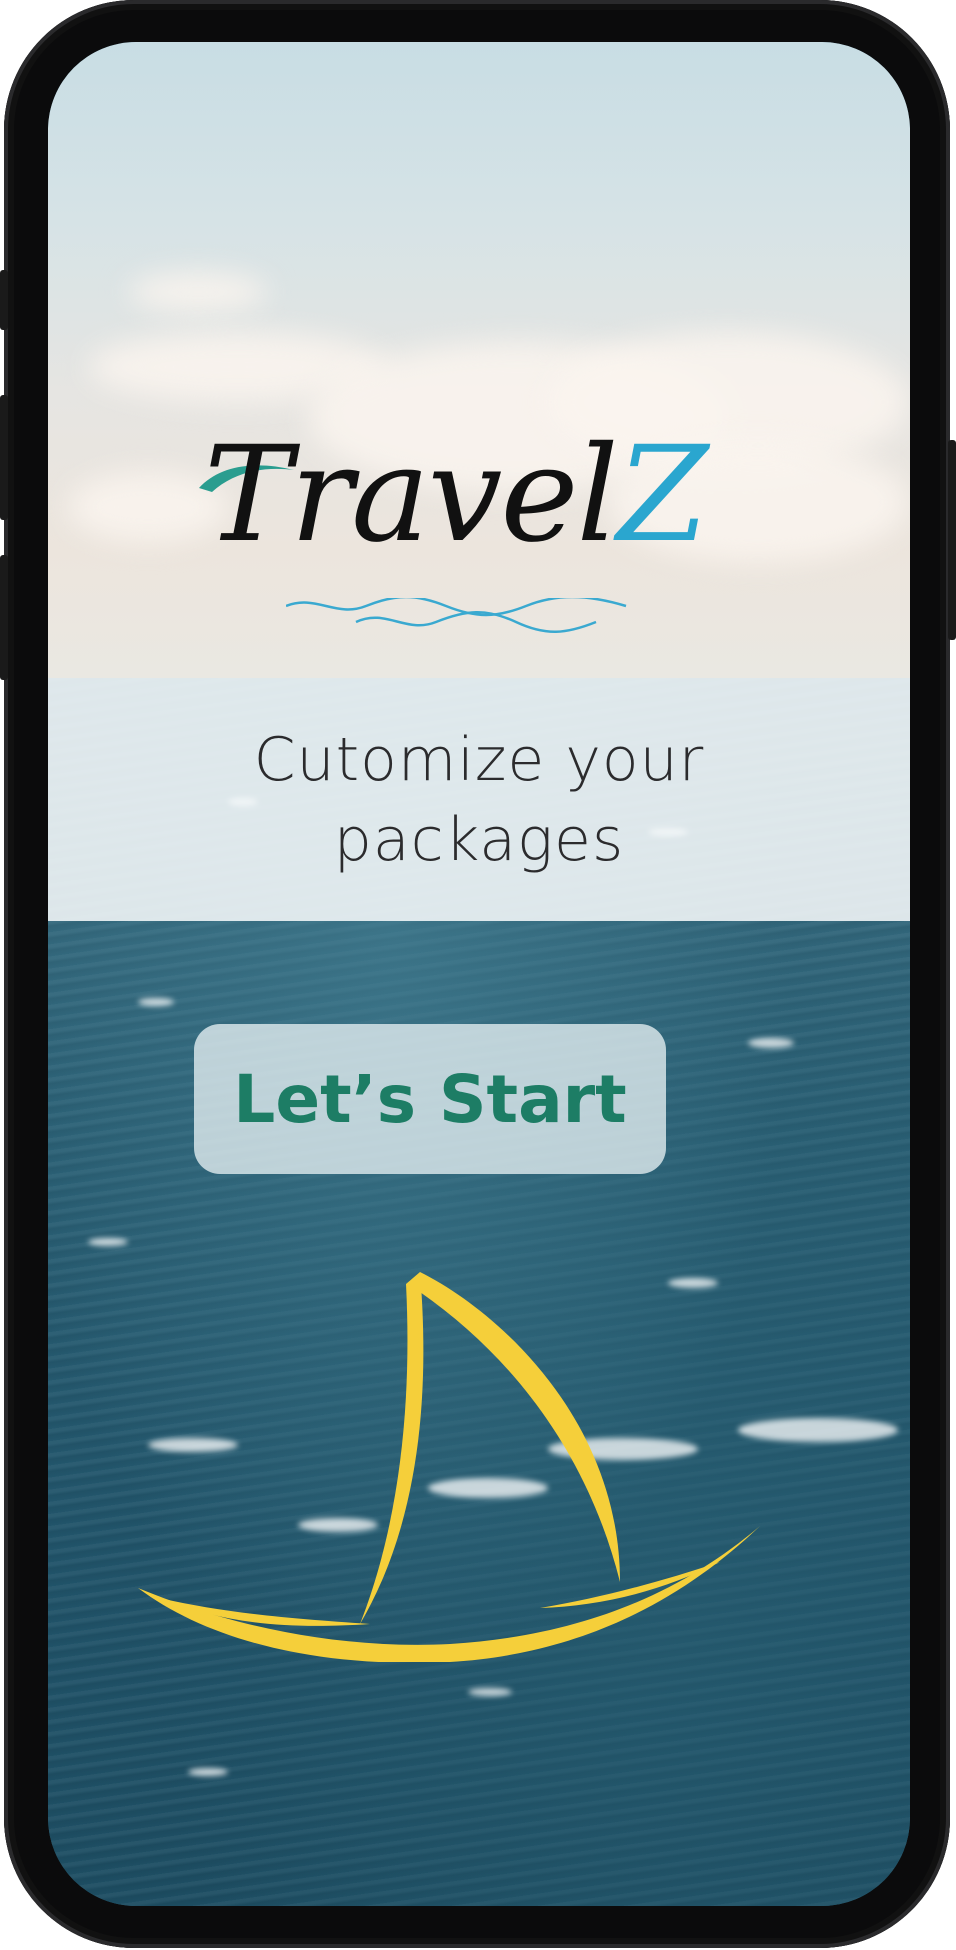  I want to click on wave-icon, so click(456, 615).